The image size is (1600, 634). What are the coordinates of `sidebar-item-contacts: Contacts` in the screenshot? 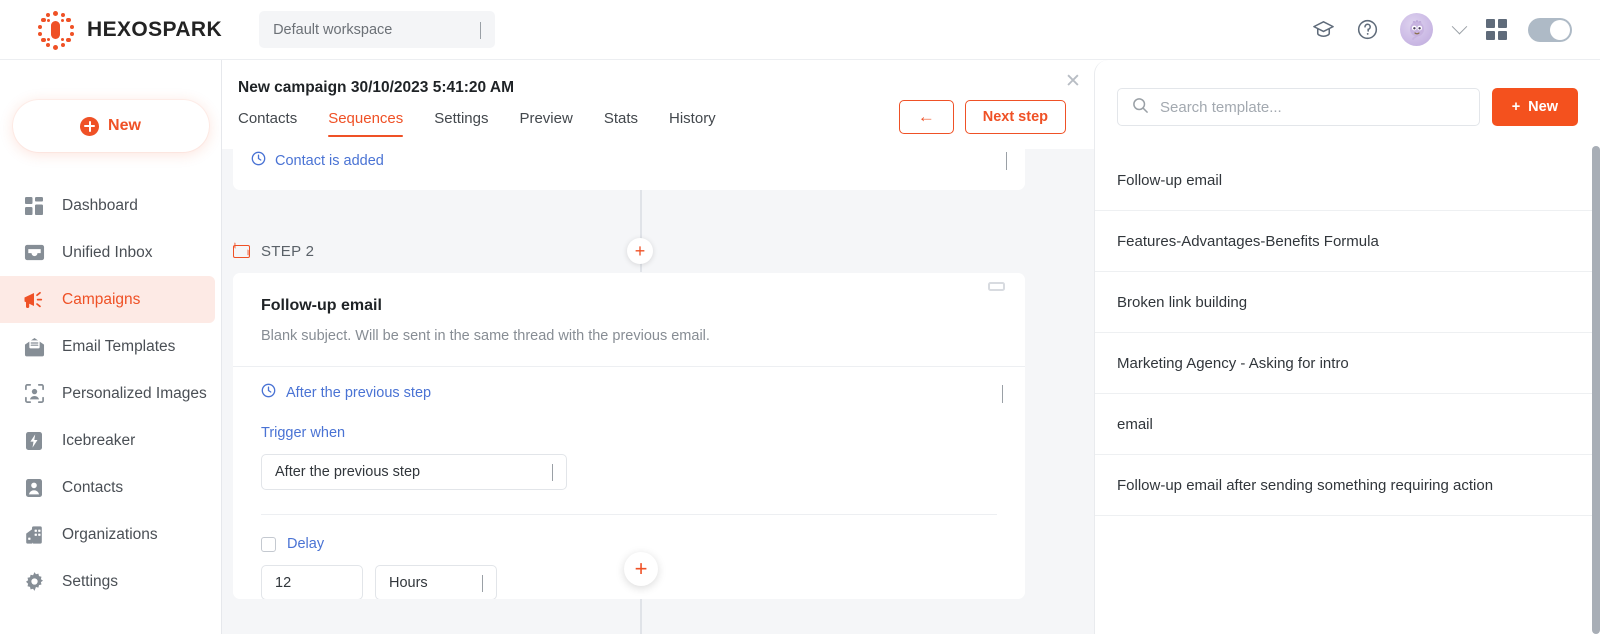 It's located at (107, 487).